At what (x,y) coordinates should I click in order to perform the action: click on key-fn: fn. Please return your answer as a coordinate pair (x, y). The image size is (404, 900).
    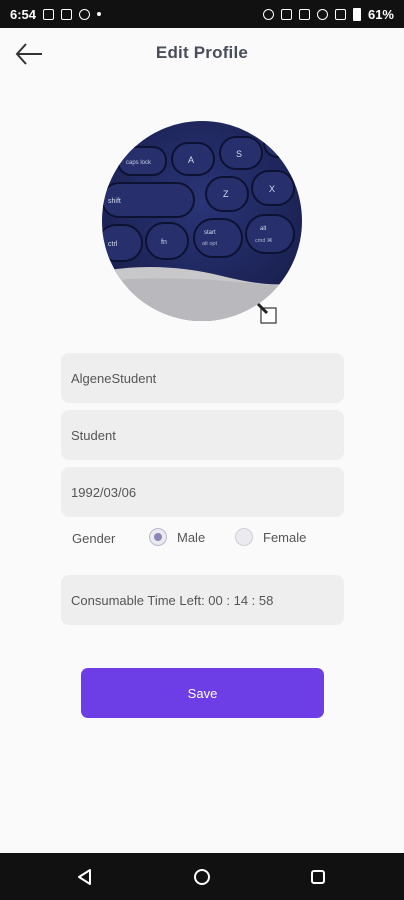
    Looking at the image, I should click on (164, 242).